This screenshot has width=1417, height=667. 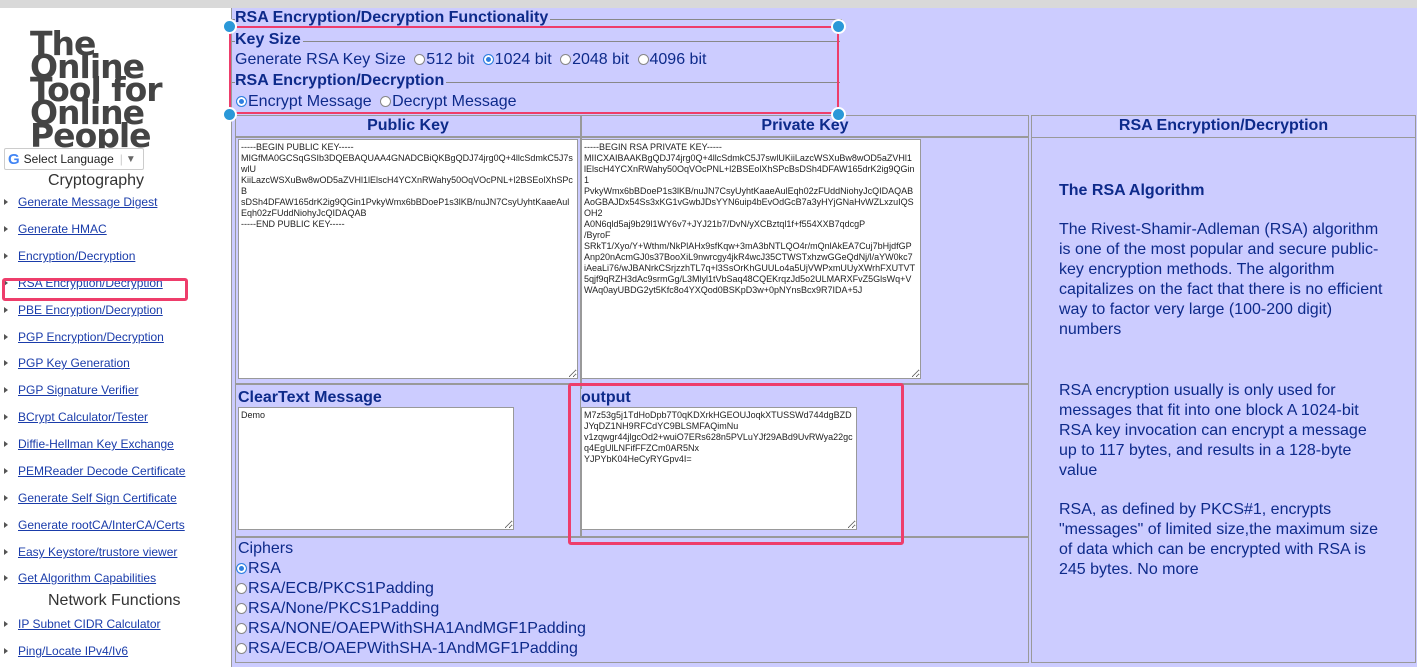 I want to click on sidebar-item-get-algorithm-capabilities: Get Algorithm Capabilities, so click(x=78, y=578).